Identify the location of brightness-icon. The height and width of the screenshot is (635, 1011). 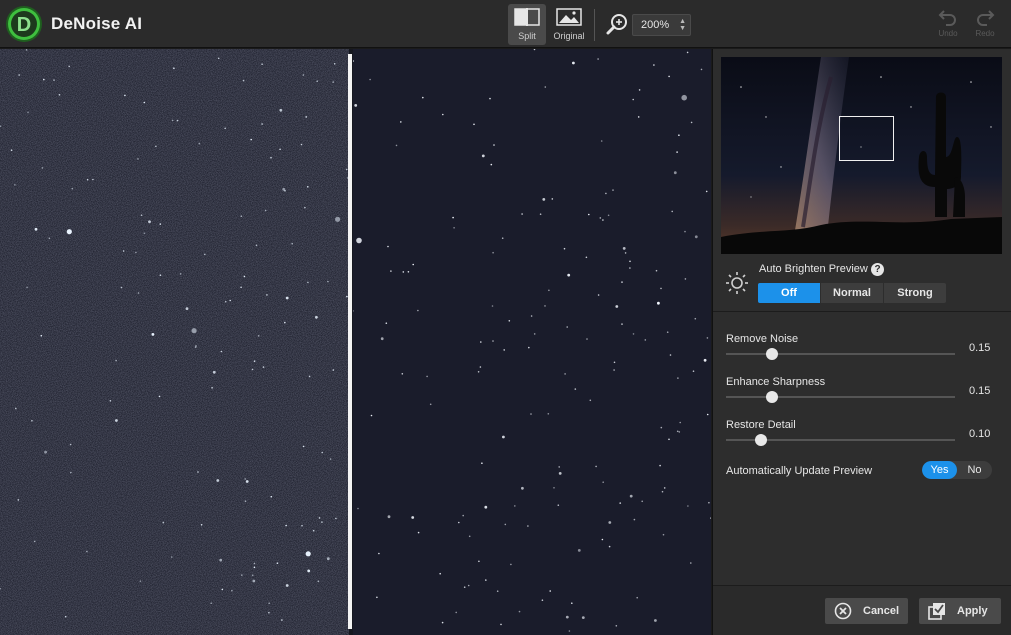
(737, 283).